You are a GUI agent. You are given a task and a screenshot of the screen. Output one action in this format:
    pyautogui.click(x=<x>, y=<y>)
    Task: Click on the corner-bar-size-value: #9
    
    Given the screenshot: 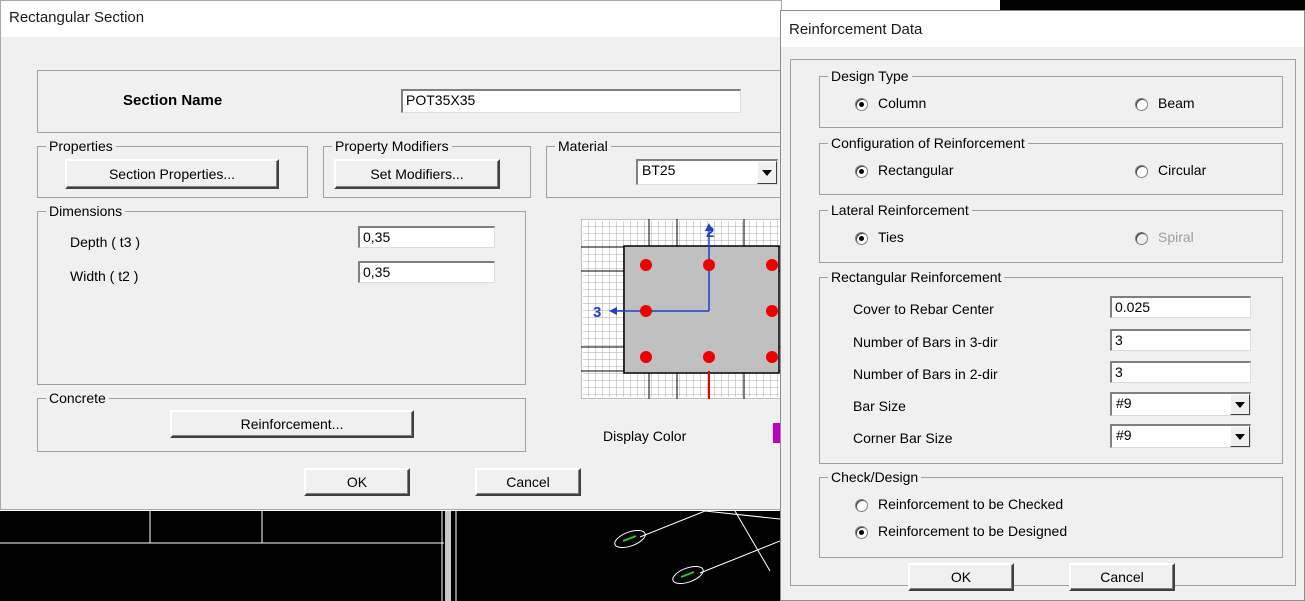 What is the action you would take?
    pyautogui.click(x=1124, y=435)
    